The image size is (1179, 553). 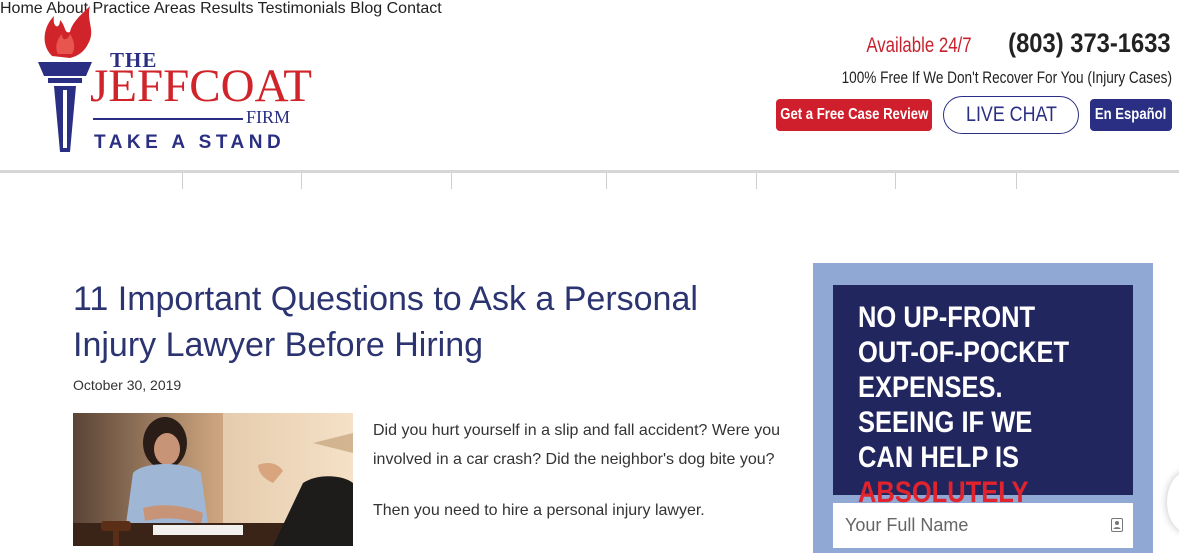 I want to click on free-case-review-label: Get a Free Case Review, so click(x=854, y=114).